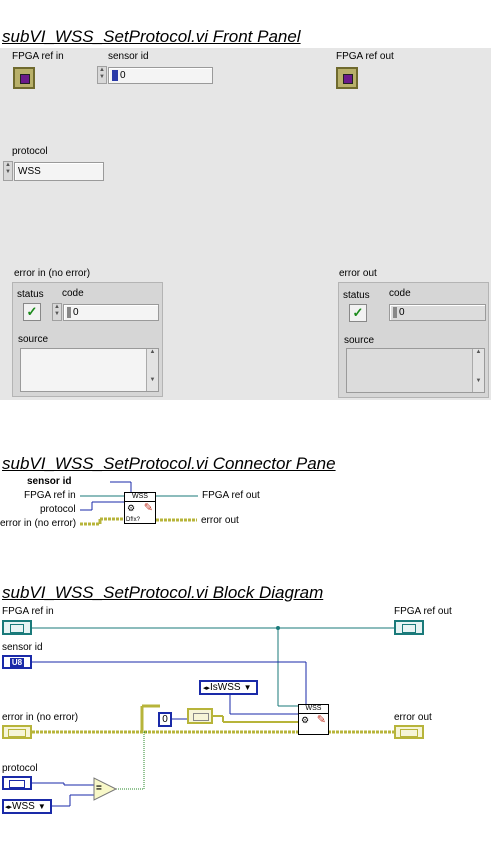  What do you see at coordinates (305, 720) in the screenshot?
I see `gear-icon: ⚙` at bounding box center [305, 720].